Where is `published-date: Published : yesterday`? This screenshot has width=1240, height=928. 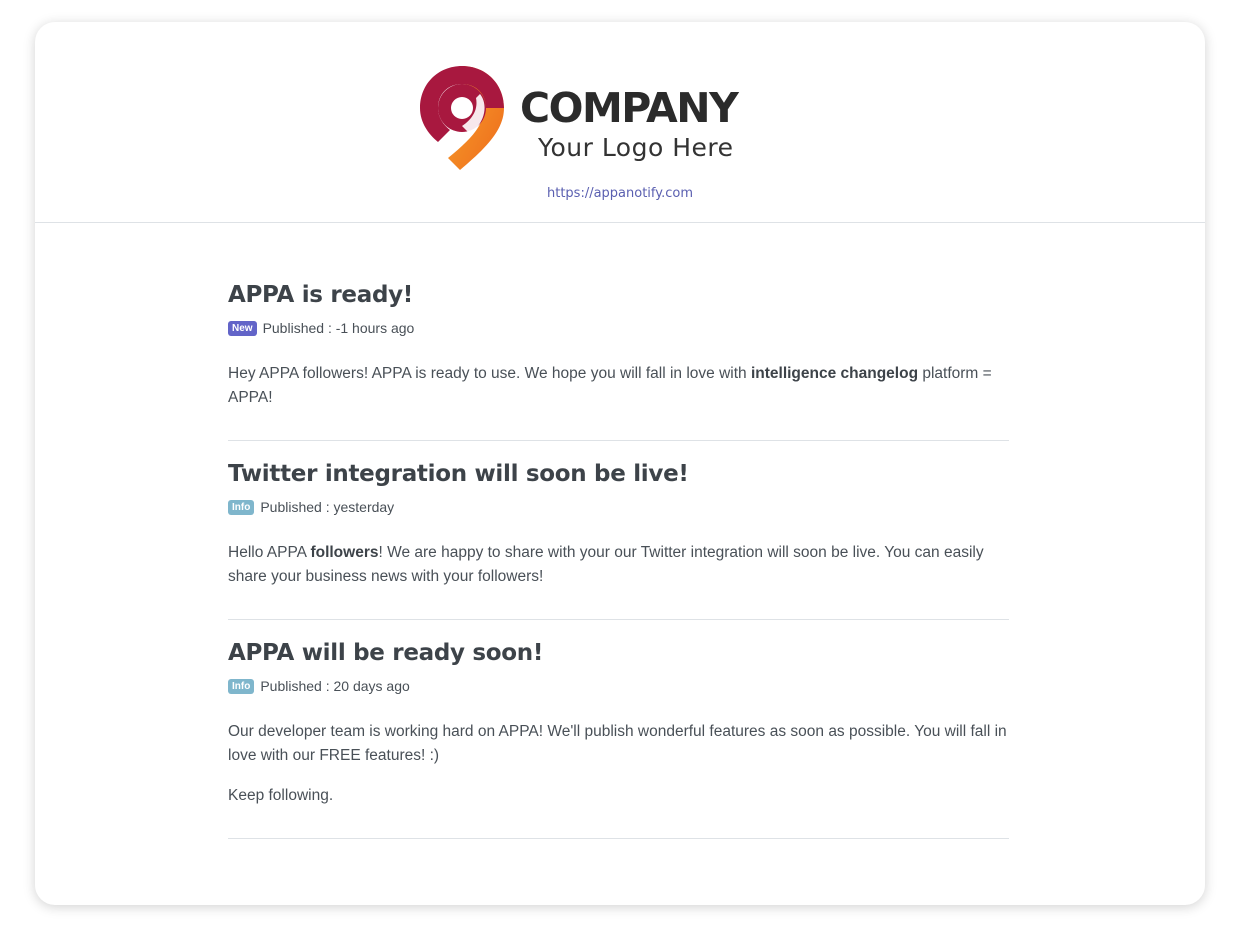
published-date: Published : yesterday is located at coordinates (327, 507).